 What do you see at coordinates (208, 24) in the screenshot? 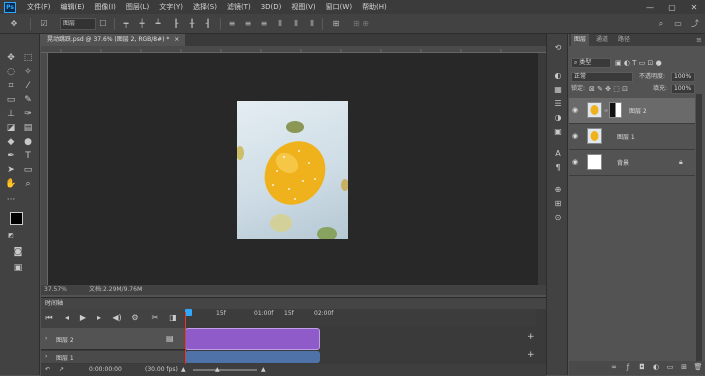
I see `align-right-icon: ┨` at bounding box center [208, 24].